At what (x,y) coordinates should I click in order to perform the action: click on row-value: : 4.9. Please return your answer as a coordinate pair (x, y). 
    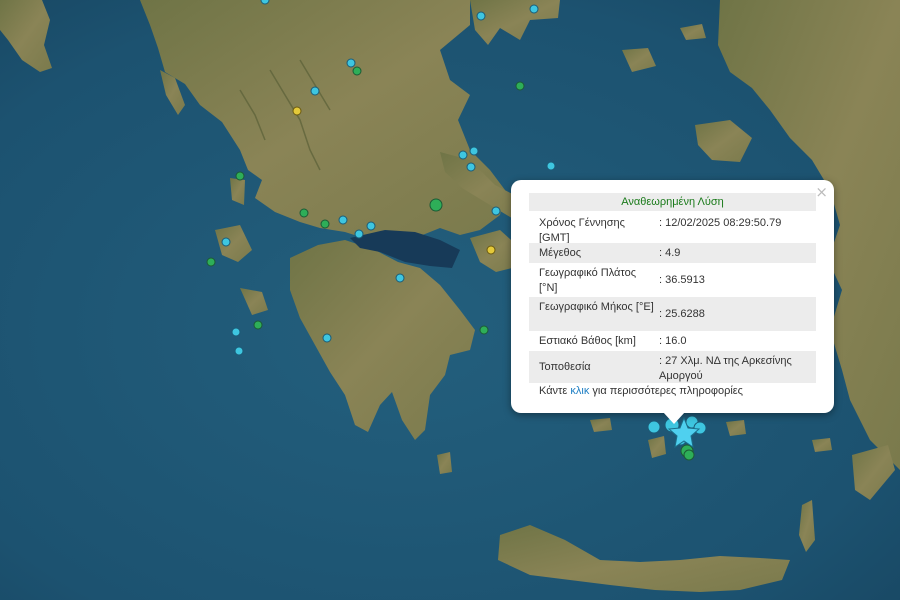
    Looking at the image, I should click on (670, 253).